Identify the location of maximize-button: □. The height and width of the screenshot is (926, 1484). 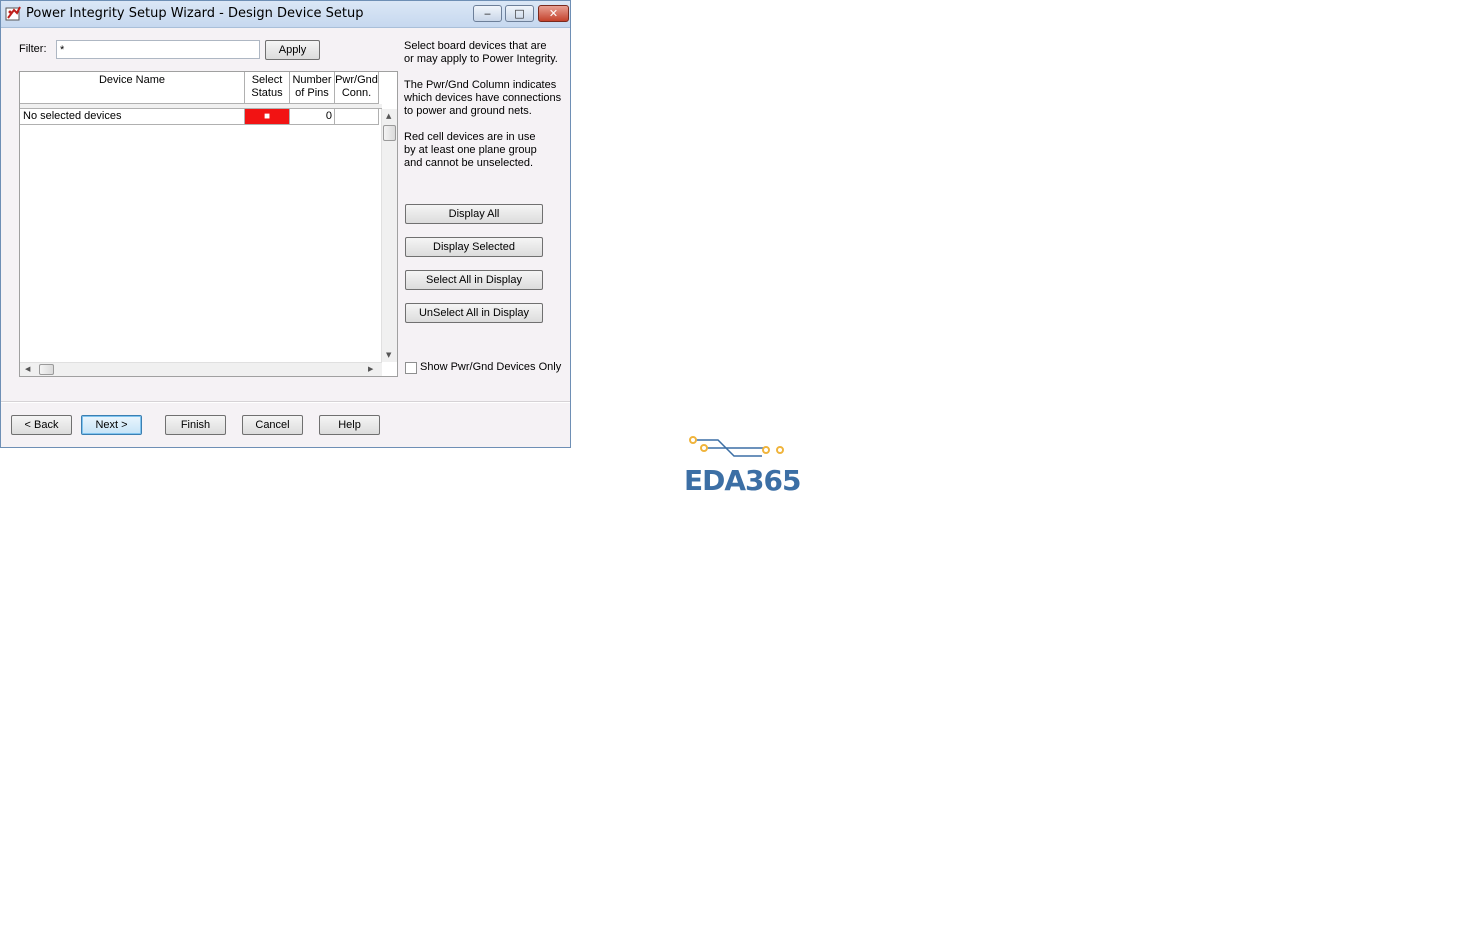
(519, 13).